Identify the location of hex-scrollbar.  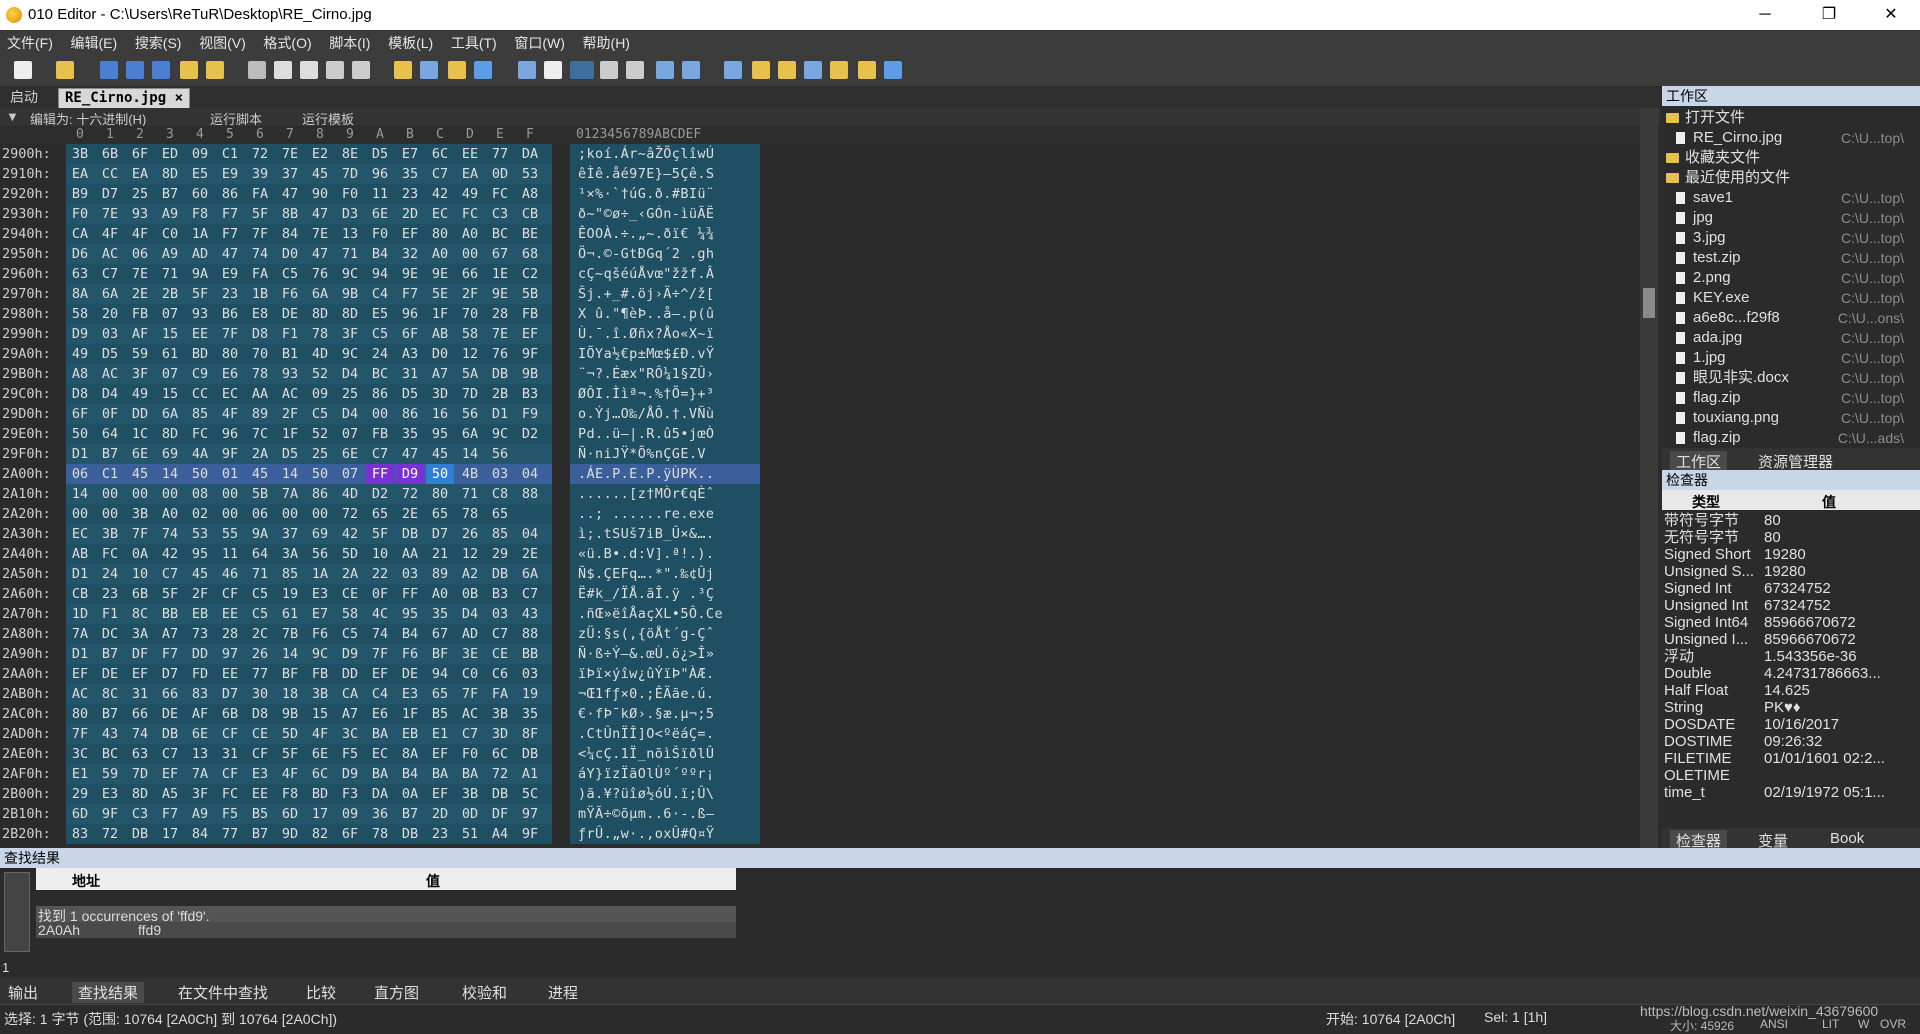
(1649, 478).